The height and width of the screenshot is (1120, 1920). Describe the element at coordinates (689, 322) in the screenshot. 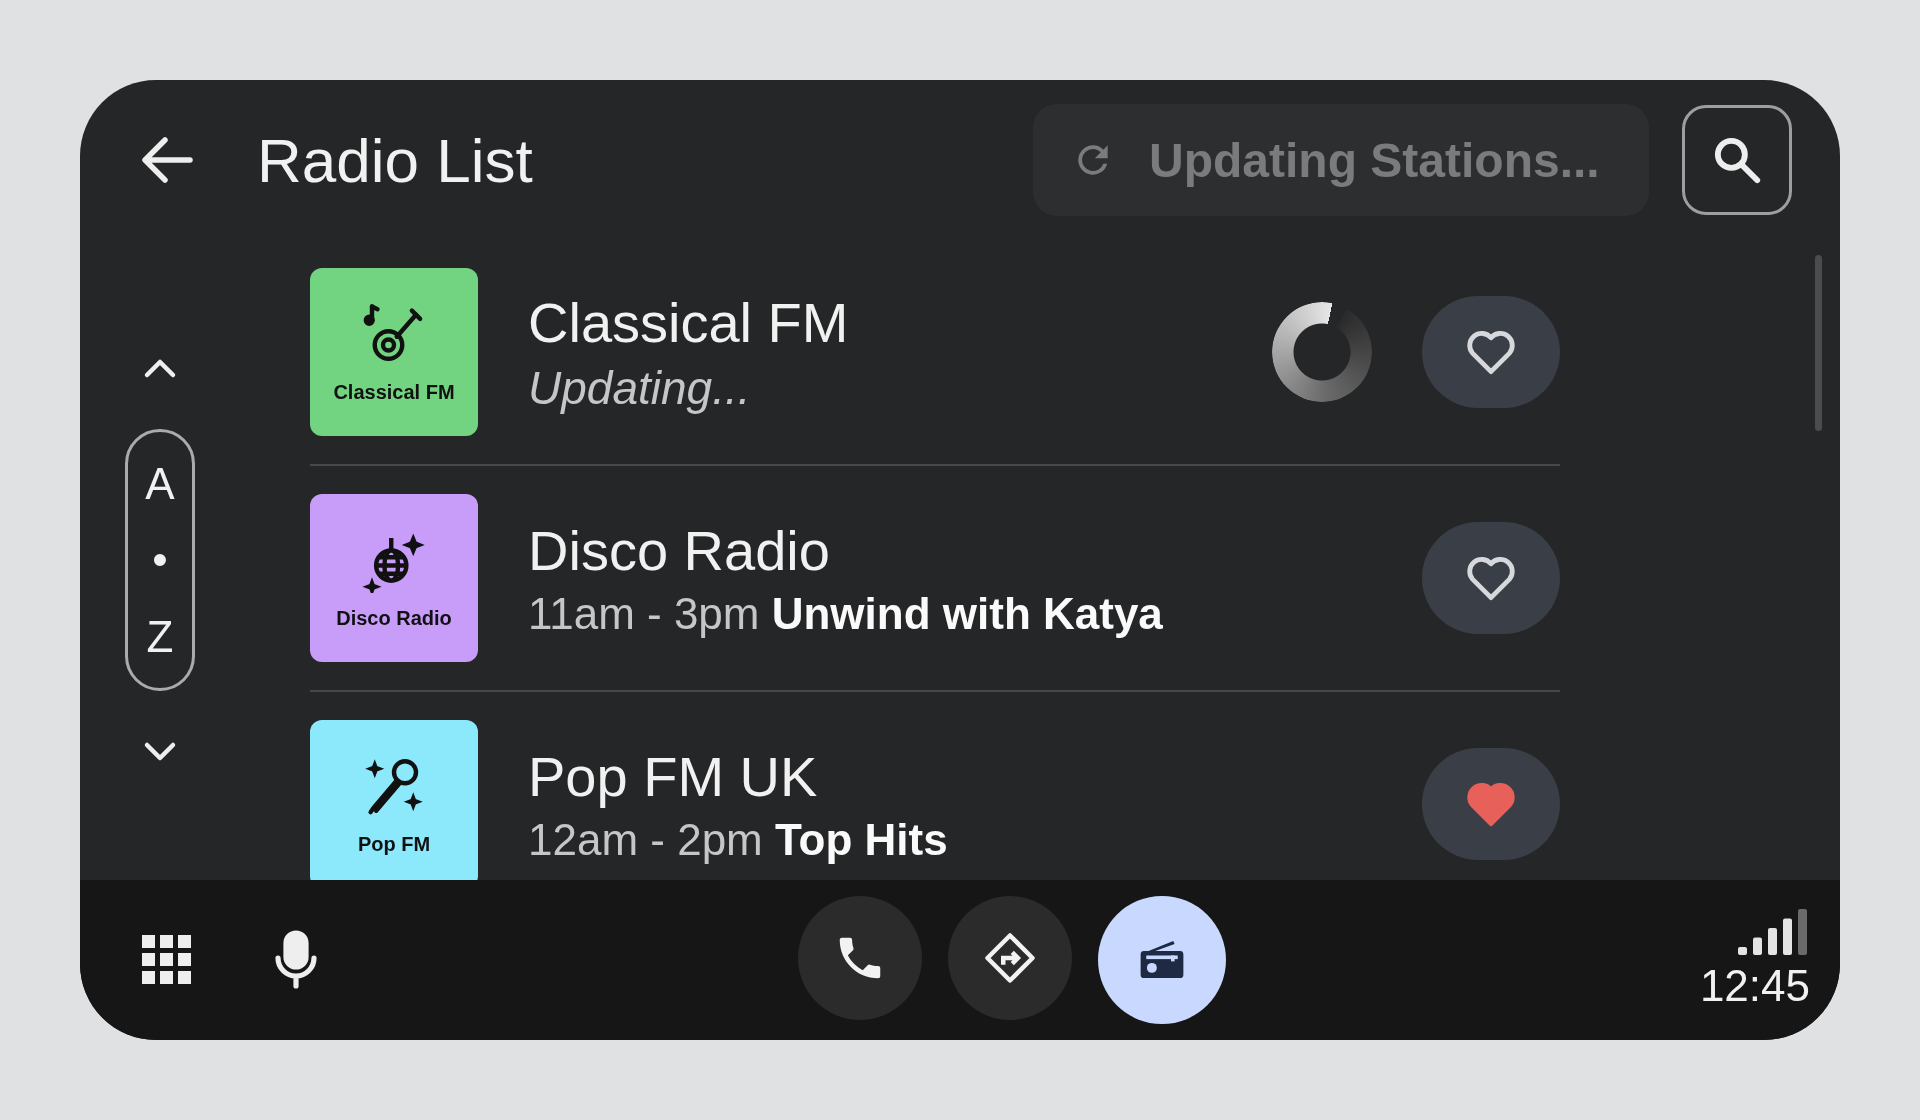

I see `station-name: Classical FM` at that location.